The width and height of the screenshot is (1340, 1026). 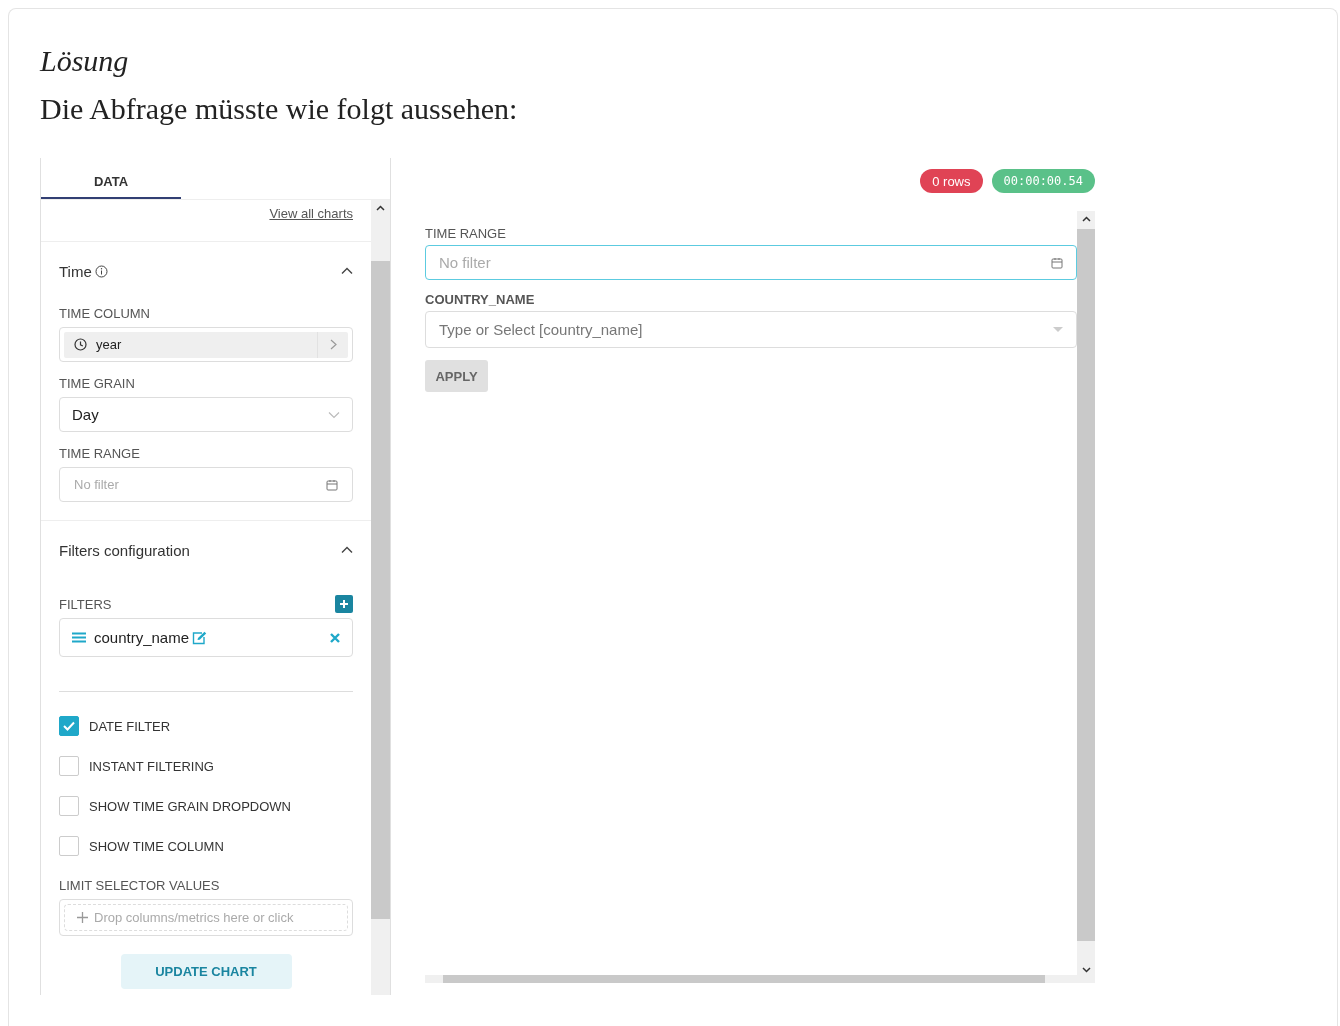 What do you see at coordinates (85, 604) in the screenshot?
I see `field-label: FILTERS` at bounding box center [85, 604].